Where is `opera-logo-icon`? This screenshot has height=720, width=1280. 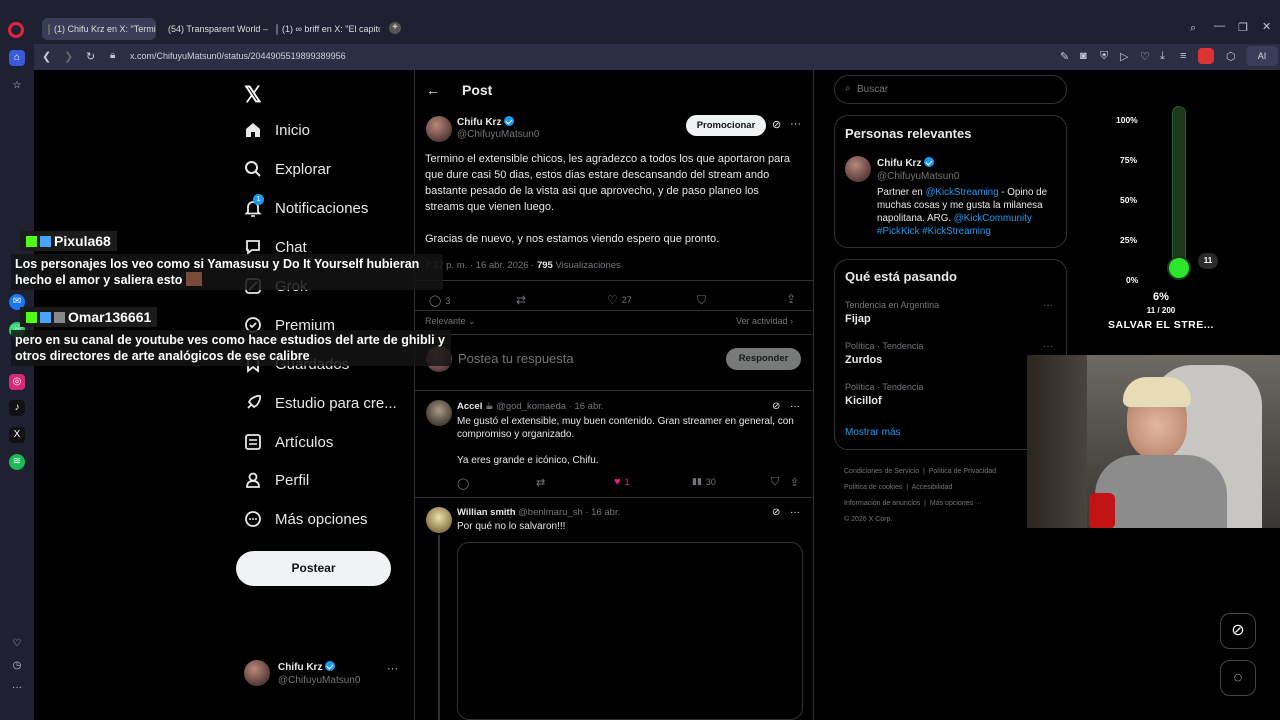 opera-logo-icon is located at coordinates (16, 30).